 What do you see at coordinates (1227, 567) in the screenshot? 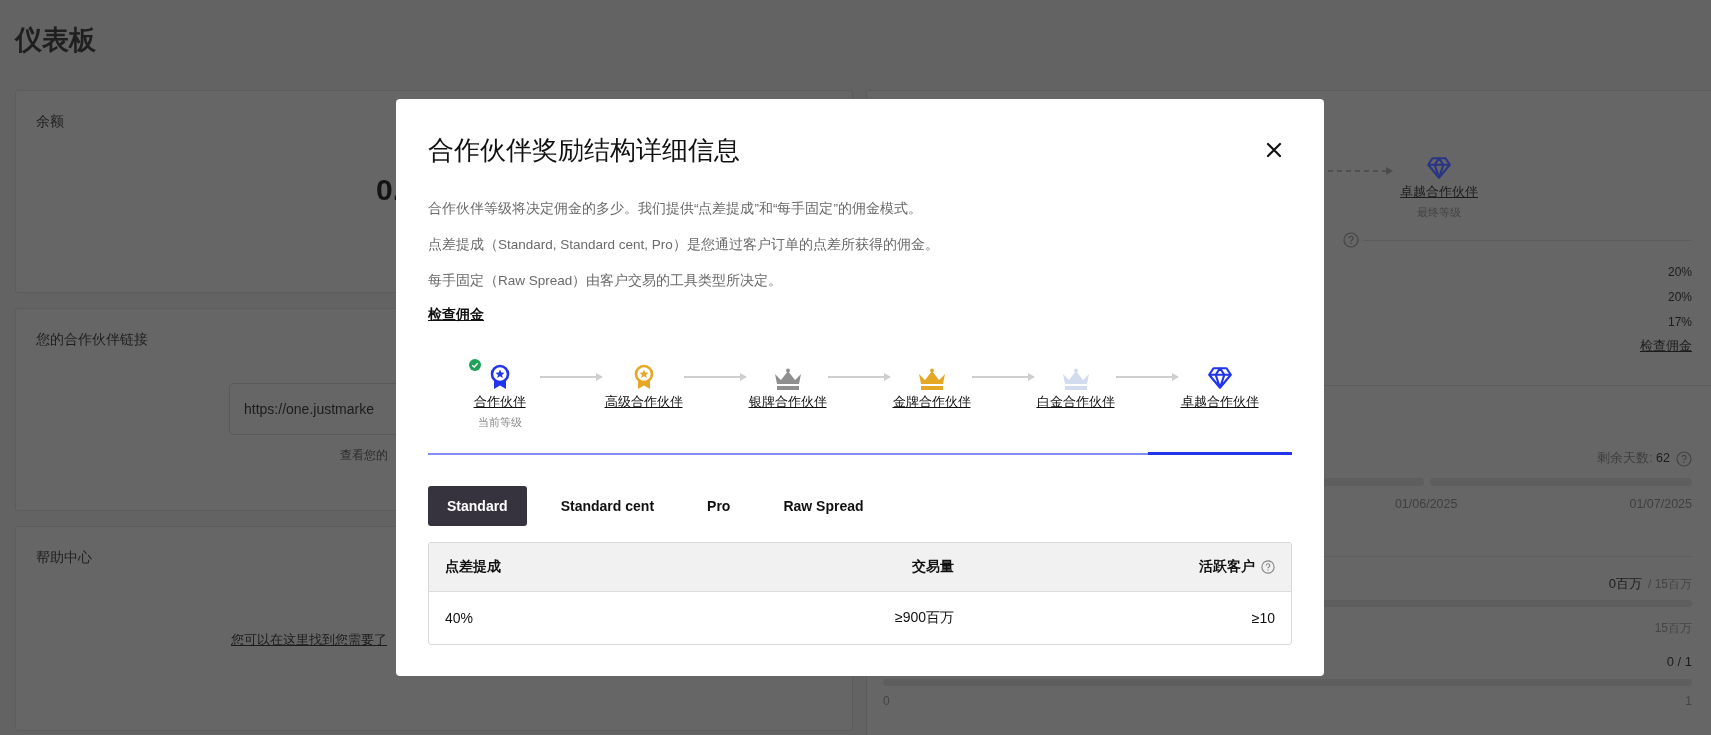
I see `column-header: 活跃客户` at bounding box center [1227, 567].